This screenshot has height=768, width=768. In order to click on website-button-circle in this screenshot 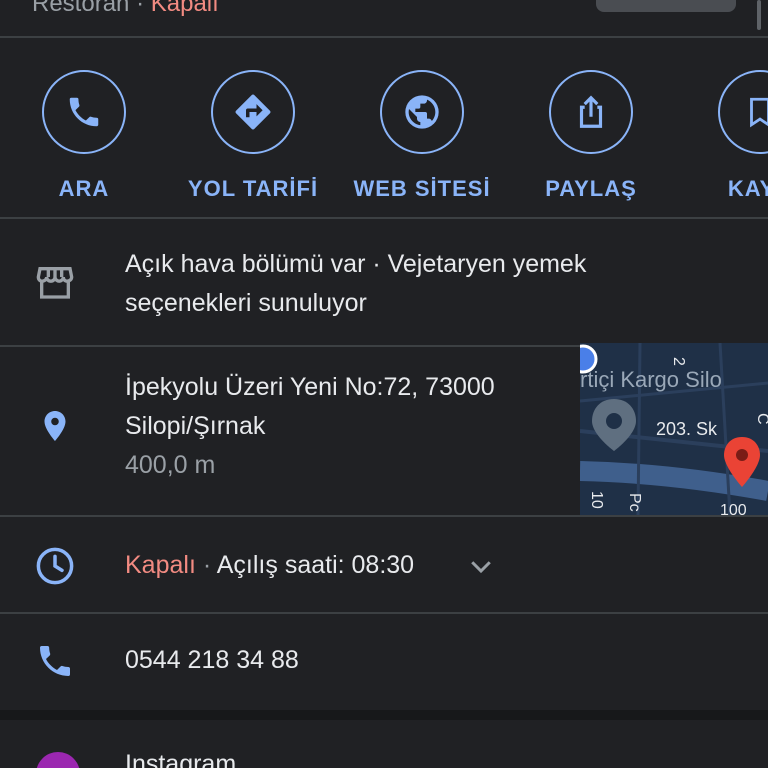, I will do `click(422, 112)`.